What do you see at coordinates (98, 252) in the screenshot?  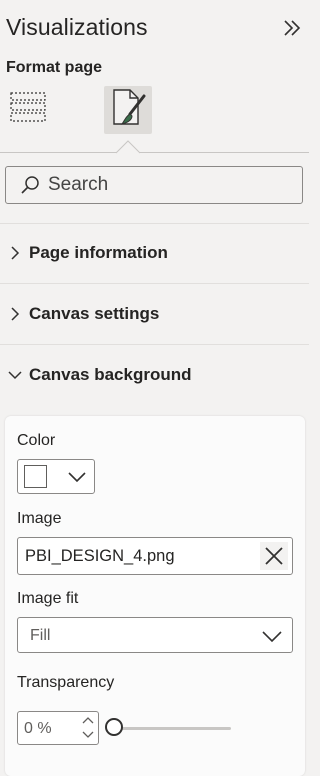 I see `section-label: Page information` at bounding box center [98, 252].